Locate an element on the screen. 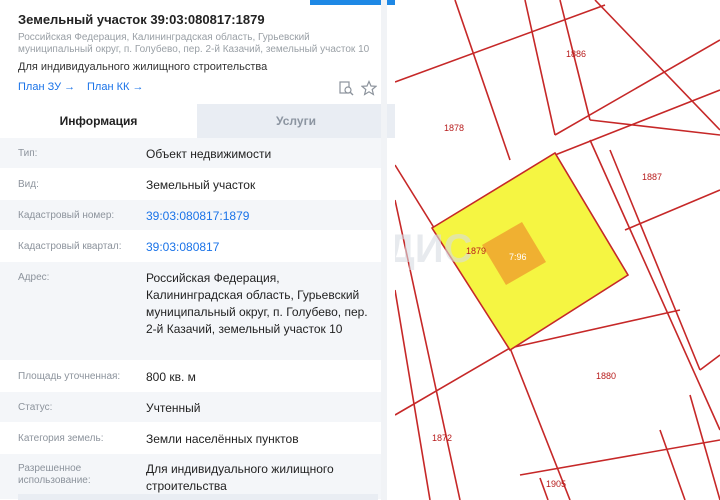  parcel-label-1905: 1905 is located at coordinates (556, 484).